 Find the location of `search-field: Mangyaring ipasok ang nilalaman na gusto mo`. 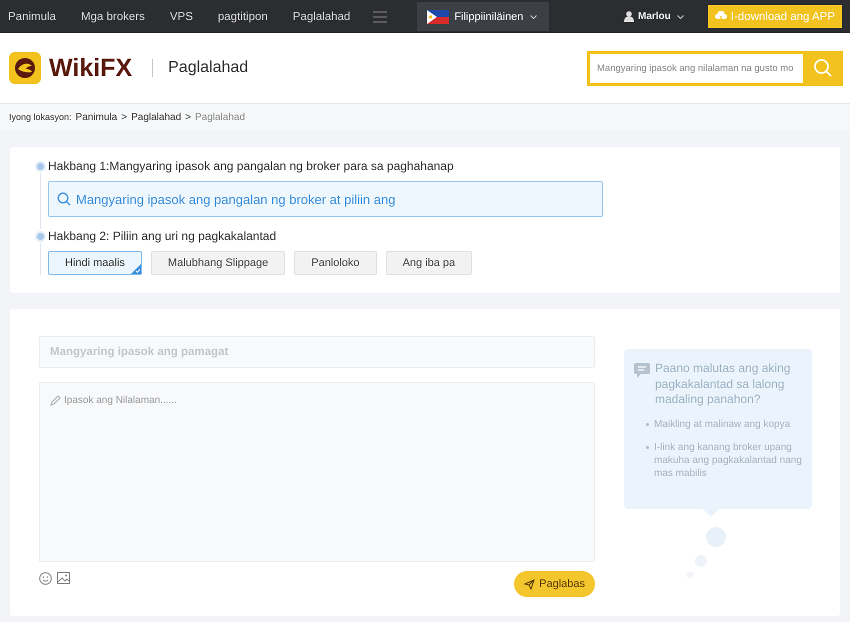

search-field: Mangyaring ipasok ang nilalaman na gusto mo is located at coordinates (695, 68).